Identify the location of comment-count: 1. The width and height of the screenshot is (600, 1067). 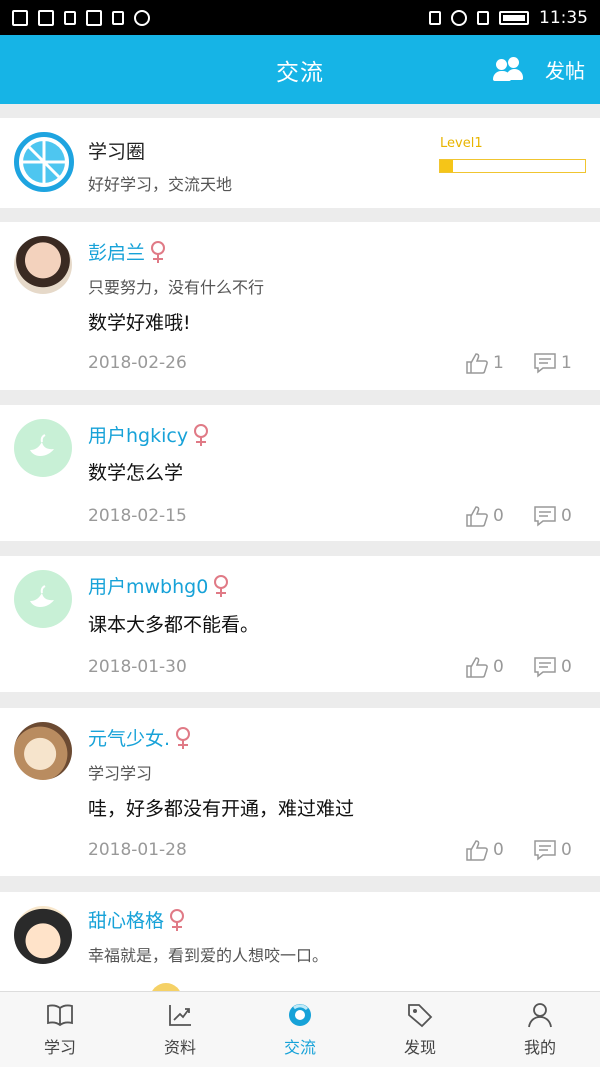
(566, 363).